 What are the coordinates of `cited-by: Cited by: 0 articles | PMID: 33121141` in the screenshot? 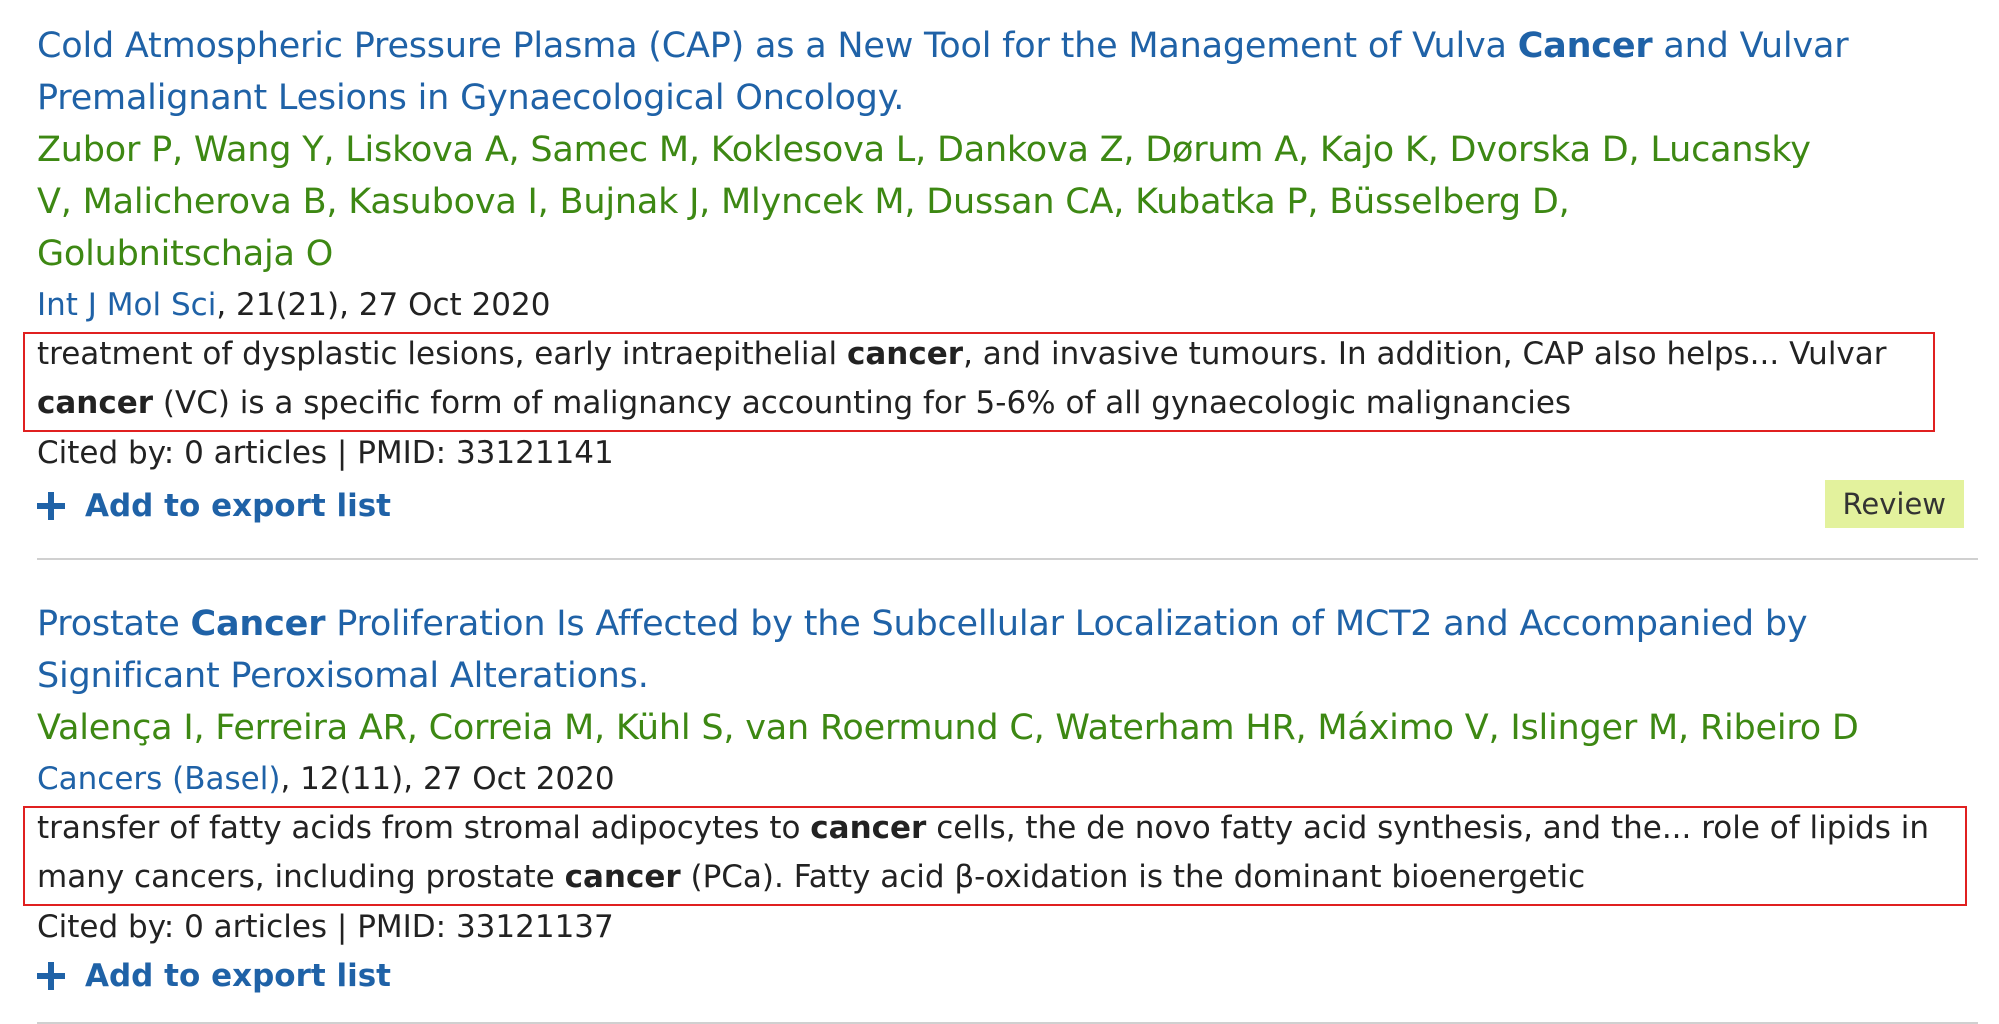 It's located at (325, 453).